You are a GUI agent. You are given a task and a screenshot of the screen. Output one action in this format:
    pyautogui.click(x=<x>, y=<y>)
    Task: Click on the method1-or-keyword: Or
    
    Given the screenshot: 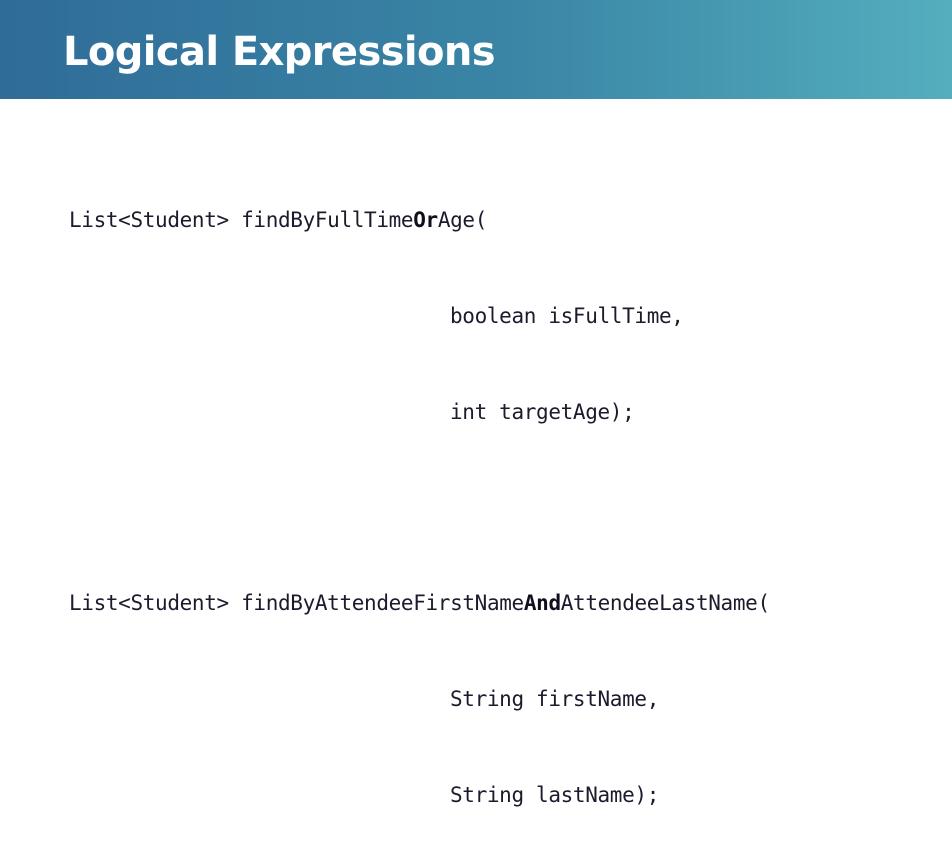 What is the action you would take?
    pyautogui.click(x=425, y=220)
    